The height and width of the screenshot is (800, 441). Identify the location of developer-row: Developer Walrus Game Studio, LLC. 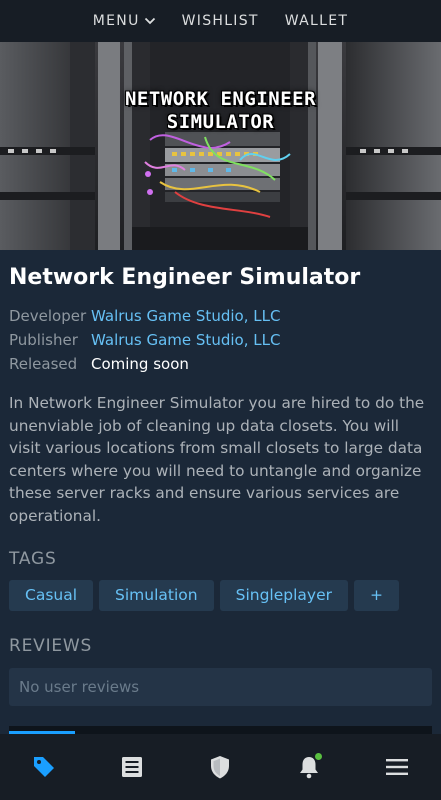
(221, 316).